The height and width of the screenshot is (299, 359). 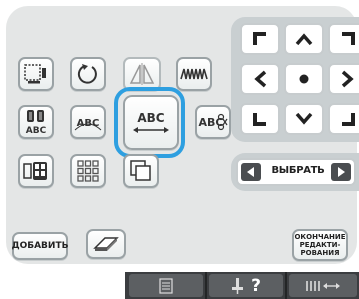 I want to click on selection-highlight, so click(x=149, y=122).